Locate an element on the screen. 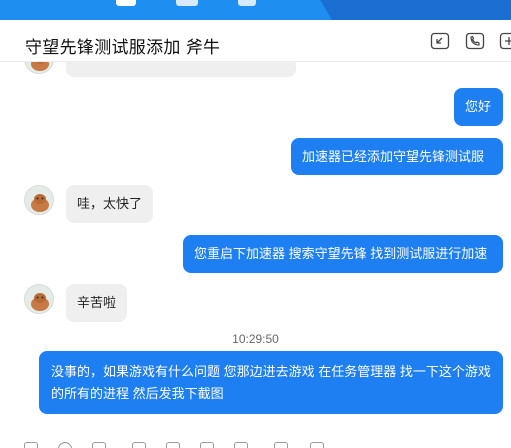 This screenshot has height=448, width=511. message-timestamp: 10:29:50 is located at coordinates (255, 339).